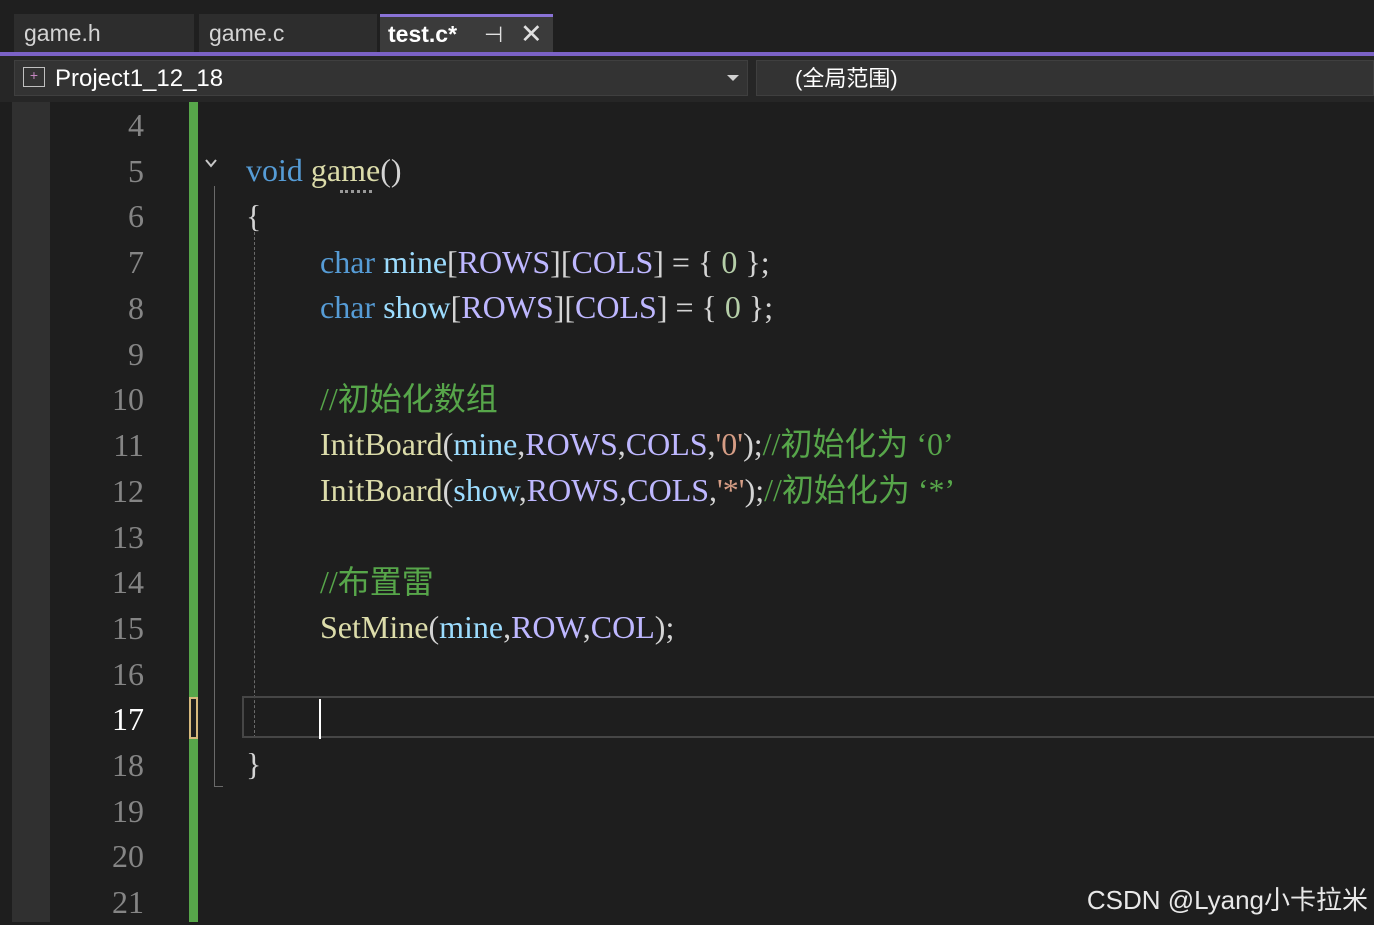 The image size is (1374, 925). Describe the element at coordinates (348, 262) in the screenshot. I see `keyword: char` at that location.